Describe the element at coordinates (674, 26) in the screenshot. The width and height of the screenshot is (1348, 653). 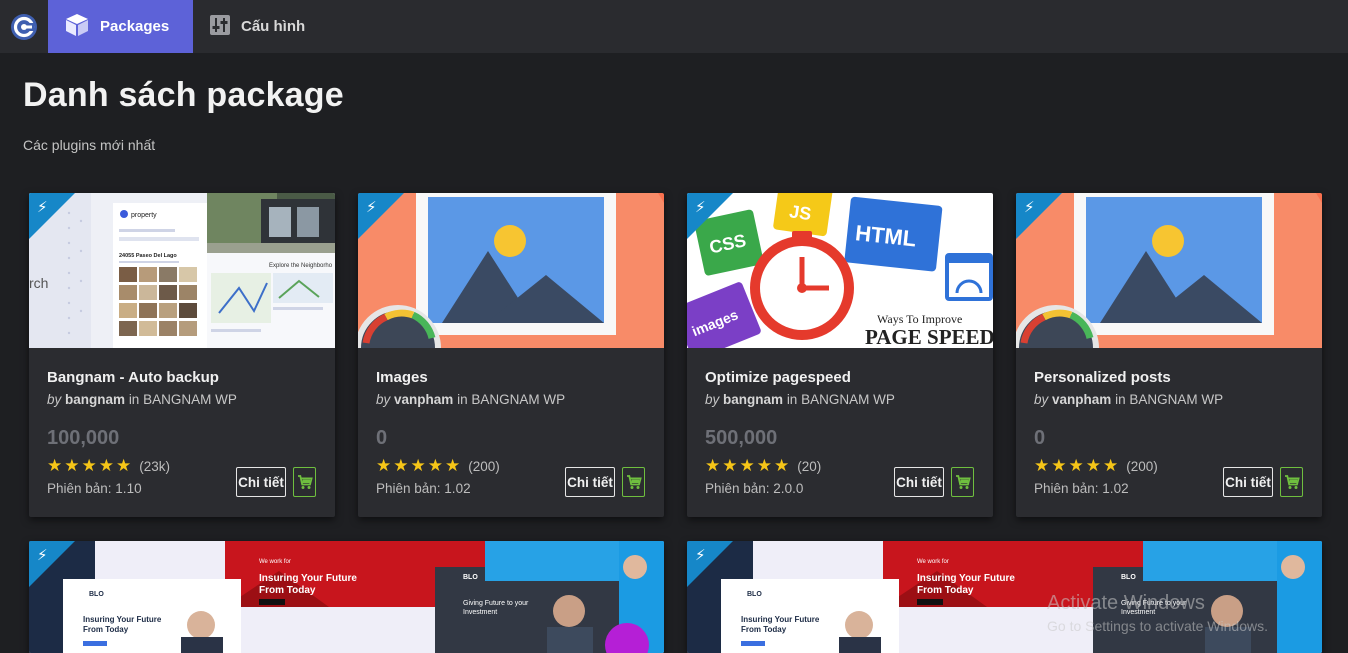
I see `top-navbar: Packages Cấu hình` at that location.